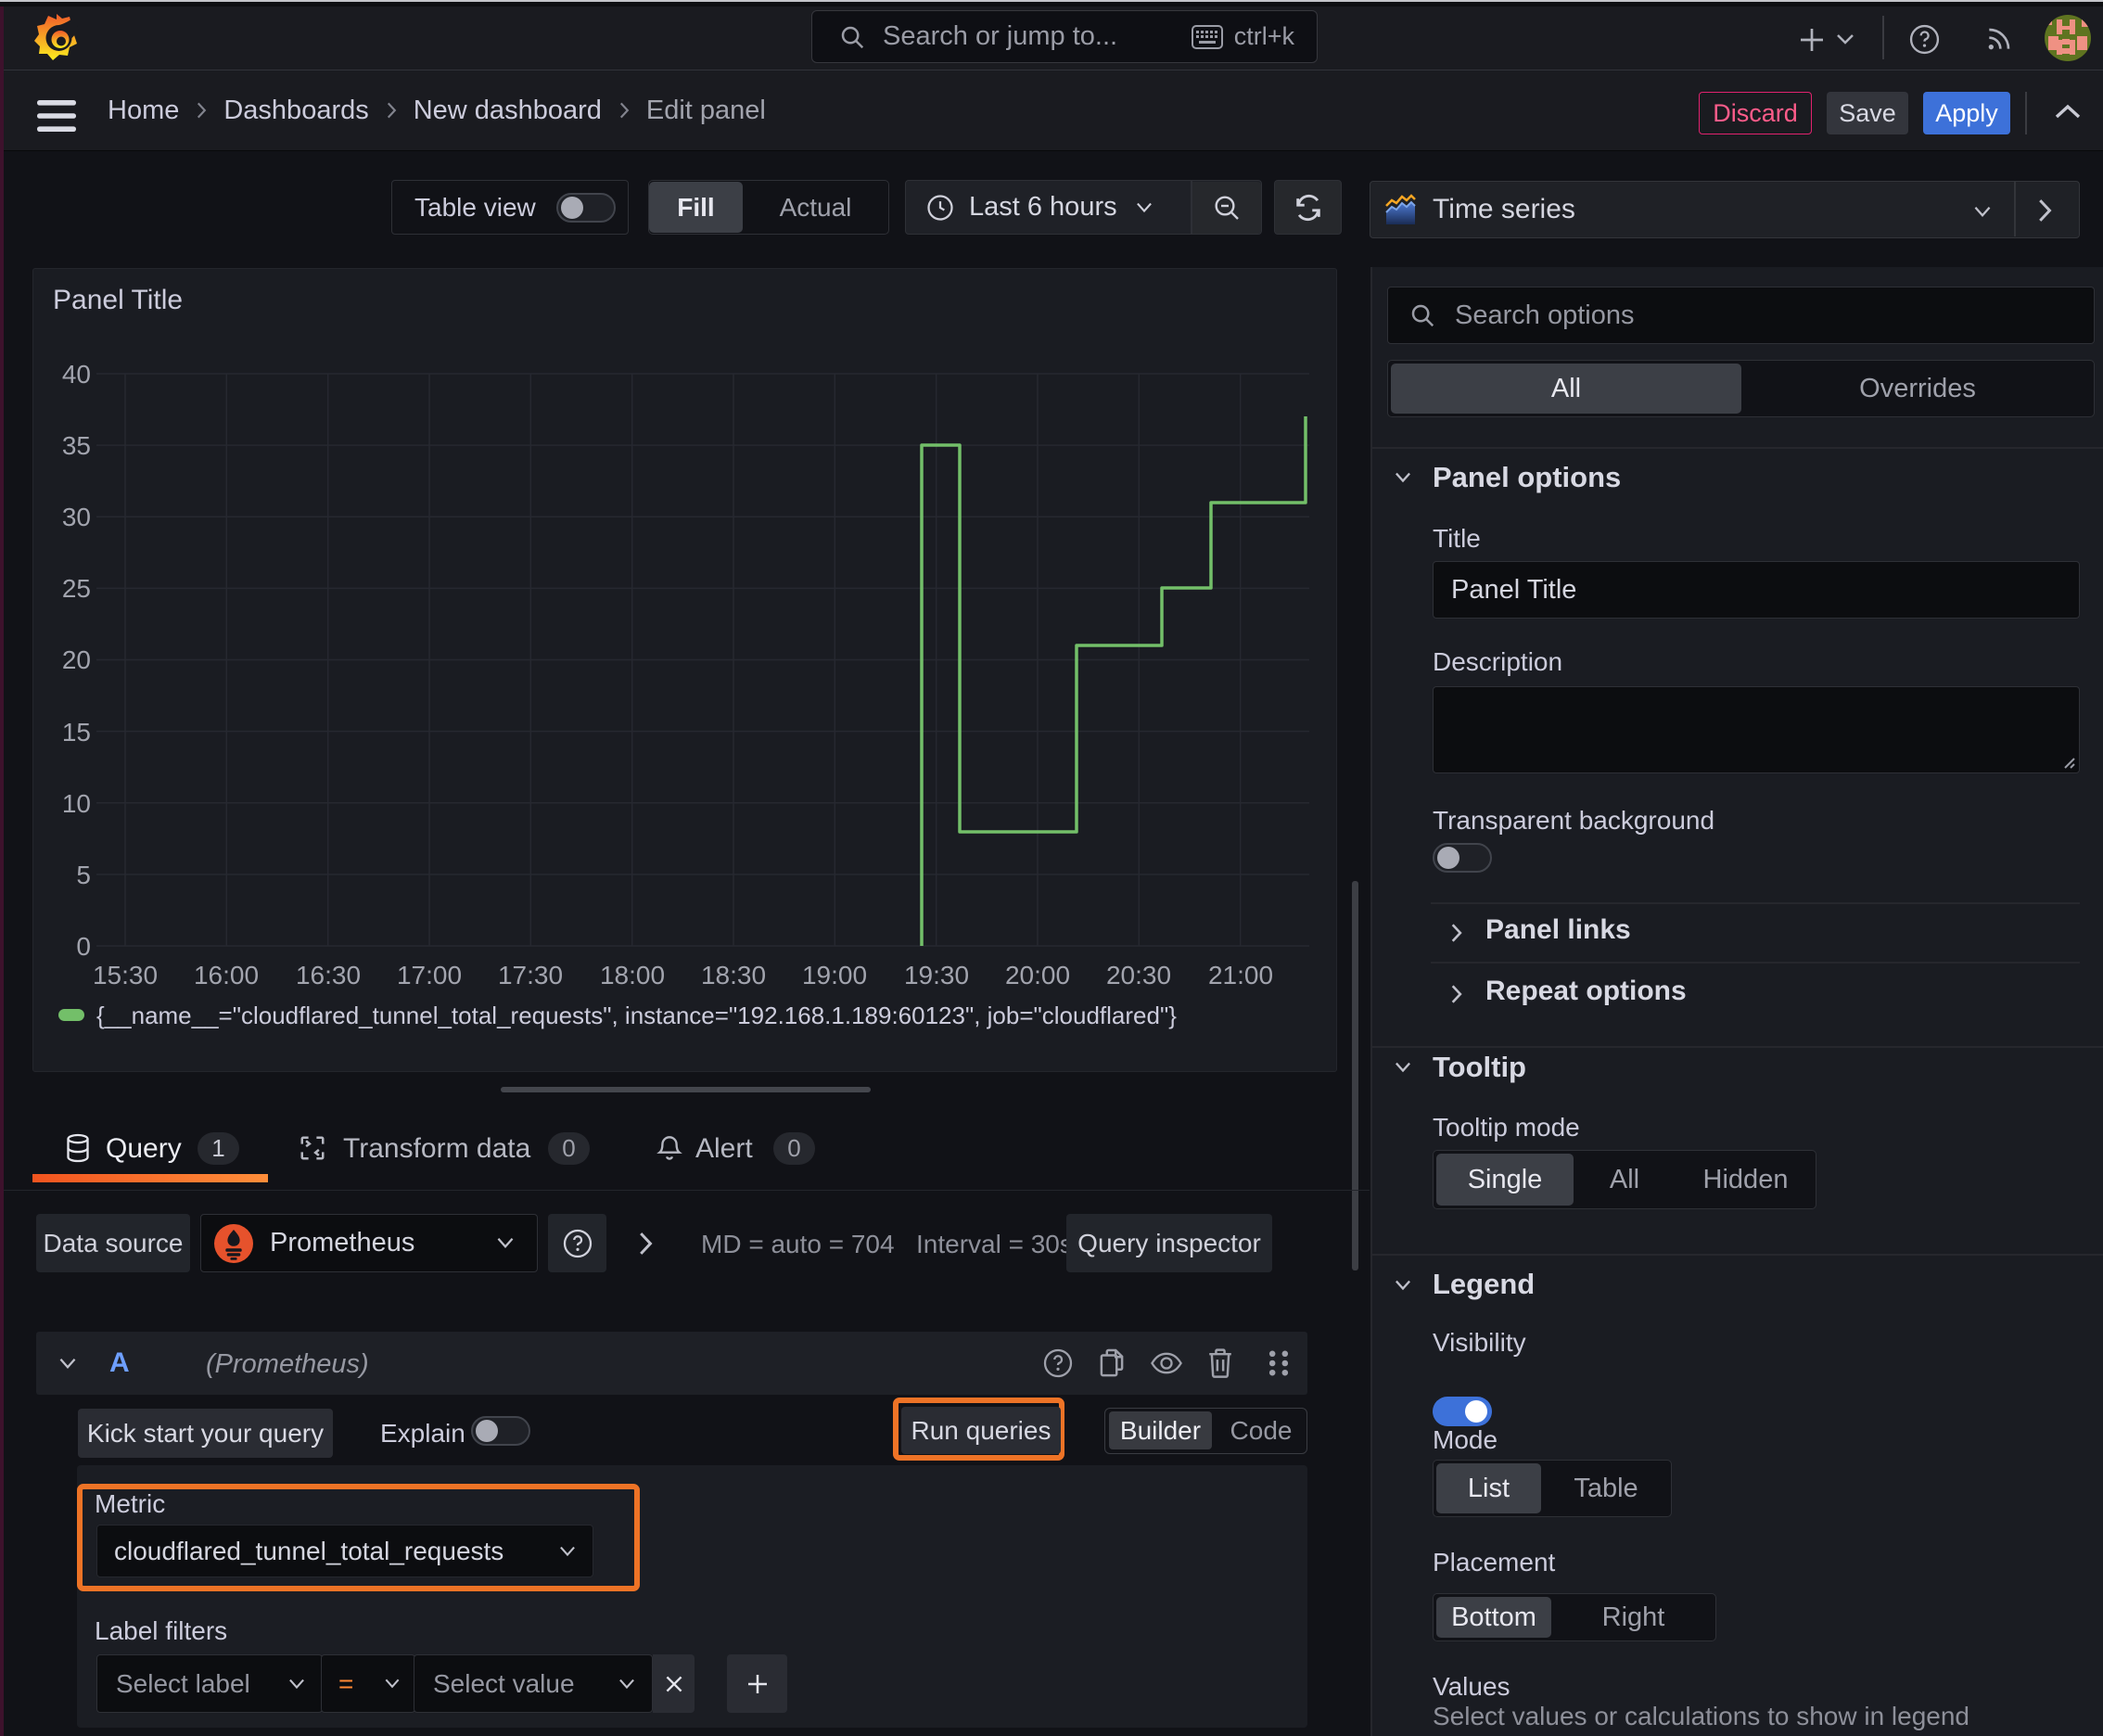 The width and height of the screenshot is (2103, 1736). What do you see at coordinates (429, 975) in the screenshot?
I see `svg-text: 17:00` at bounding box center [429, 975].